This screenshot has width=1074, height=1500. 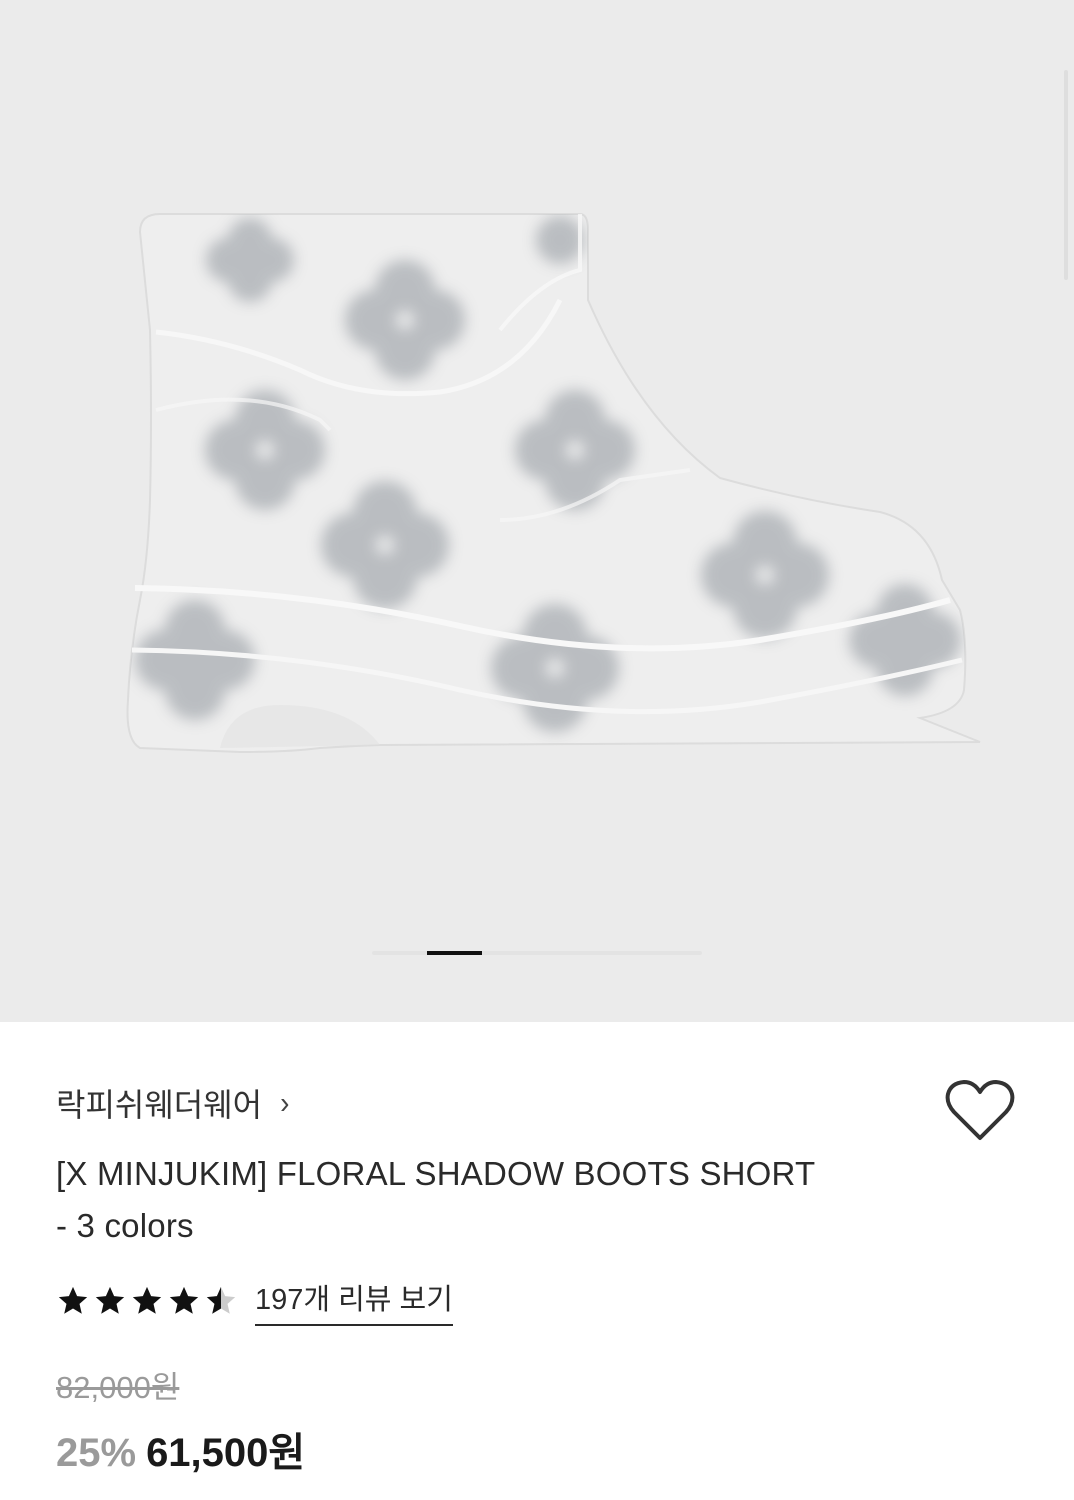 What do you see at coordinates (159, 1105) in the screenshot?
I see `brand-name: 락피쉬웨더웨어` at bounding box center [159, 1105].